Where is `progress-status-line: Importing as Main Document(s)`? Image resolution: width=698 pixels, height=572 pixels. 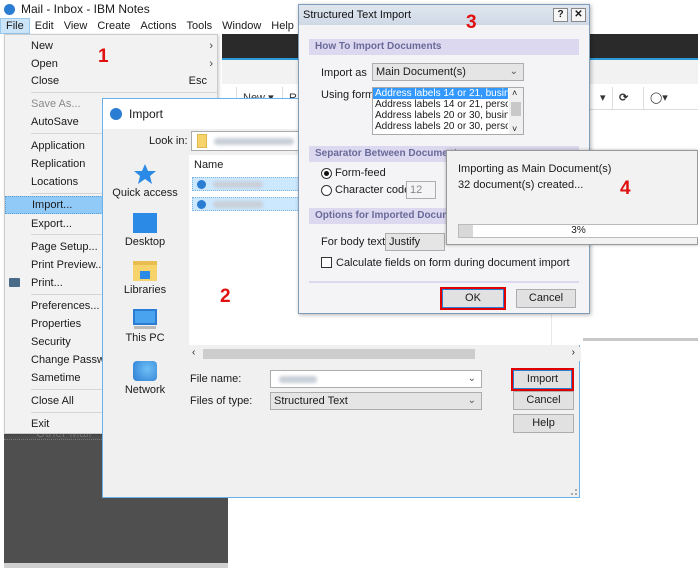 progress-status-line: Importing as Main Document(s) is located at coordinates (535, 169).